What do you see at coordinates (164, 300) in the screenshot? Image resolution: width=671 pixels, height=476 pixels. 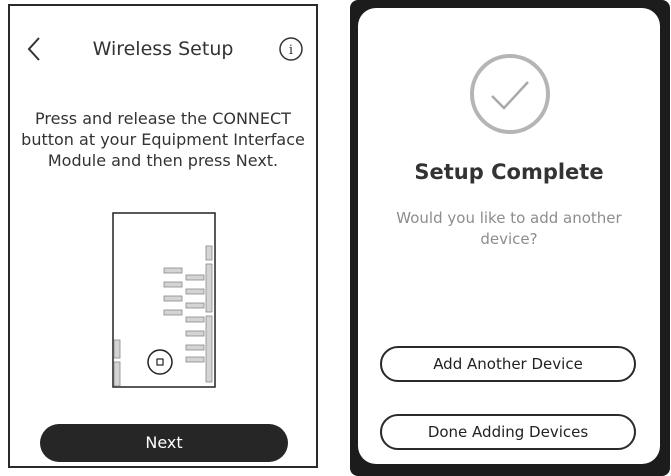 I see `equipment-interface-module-diagram` at bounding box center [164, 300].